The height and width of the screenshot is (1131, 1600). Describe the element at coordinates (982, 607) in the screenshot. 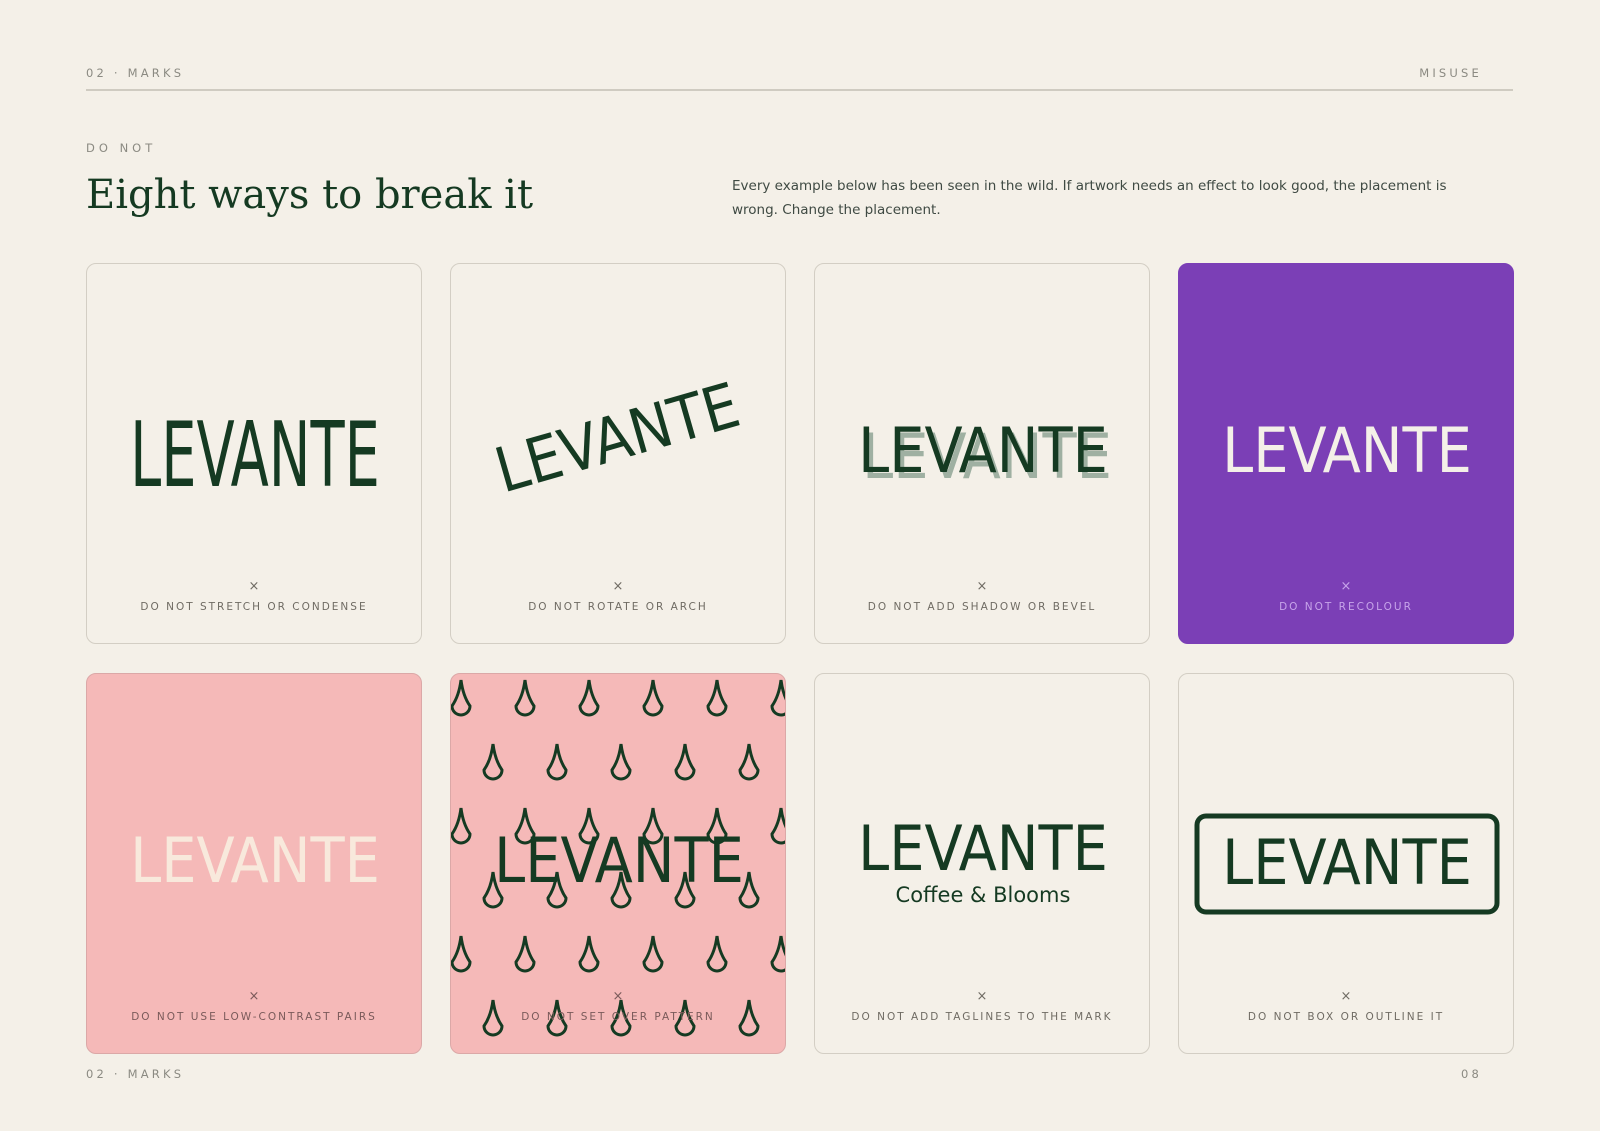

I see `card-caption: DO NOT ADD SHADOW OR BEVEL` at that location.